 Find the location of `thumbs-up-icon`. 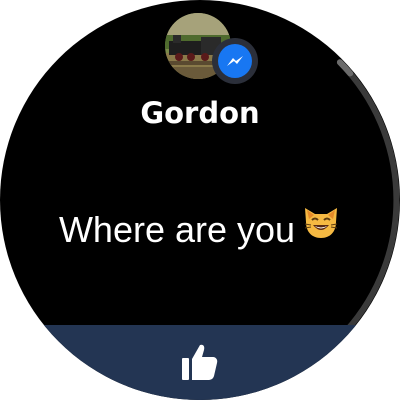

thumbs-up-icon is located at coordinates (200, 362).